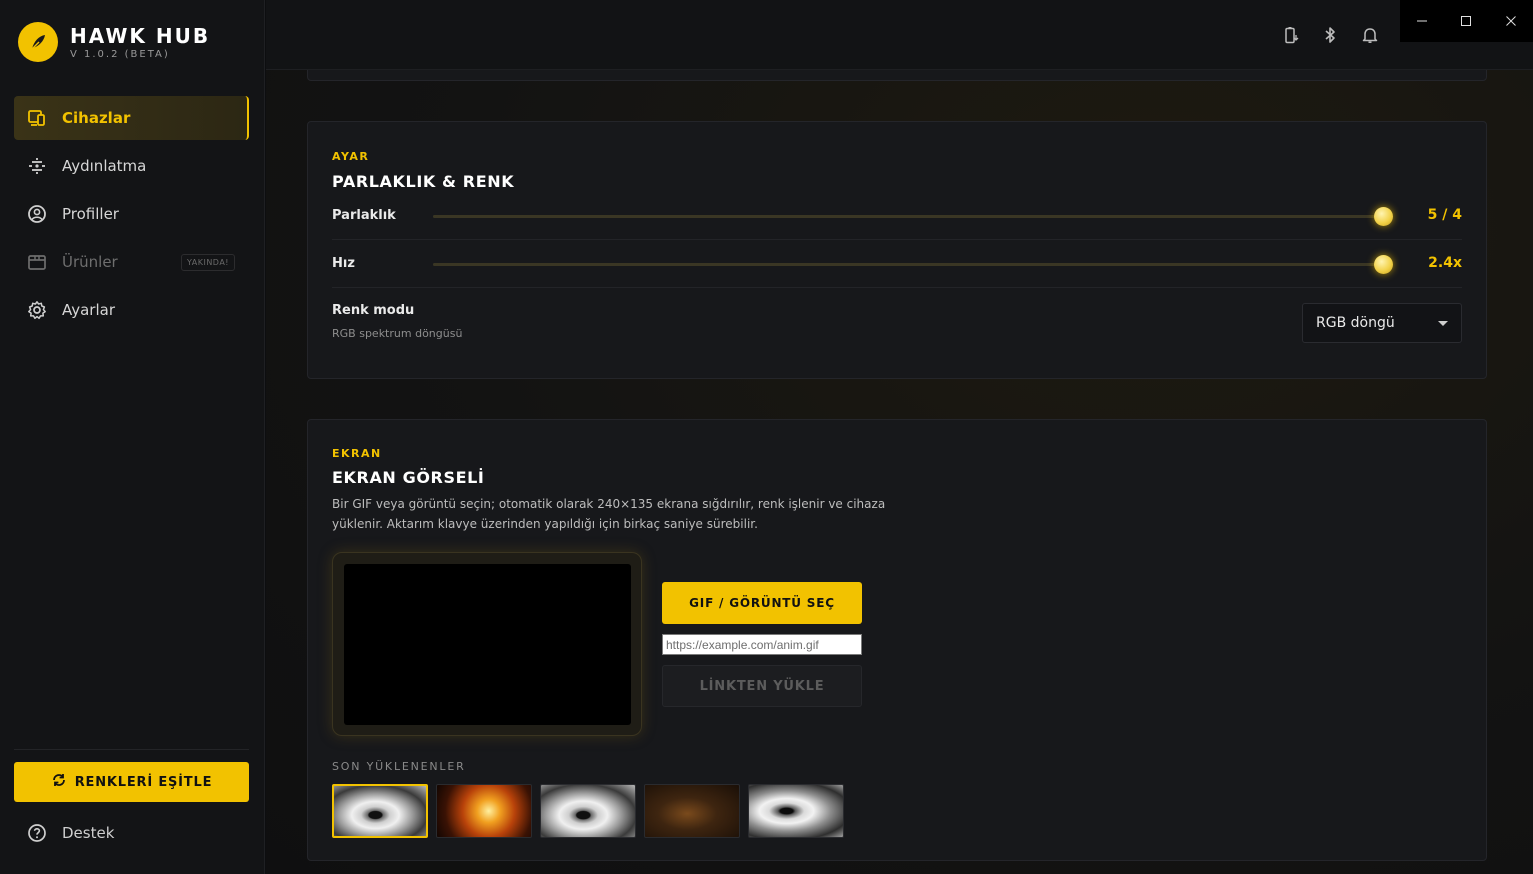 The image size is (1533, 874). I want to click on recent-uploads-label: SON YÜKLENENLER, so click(399, 766).